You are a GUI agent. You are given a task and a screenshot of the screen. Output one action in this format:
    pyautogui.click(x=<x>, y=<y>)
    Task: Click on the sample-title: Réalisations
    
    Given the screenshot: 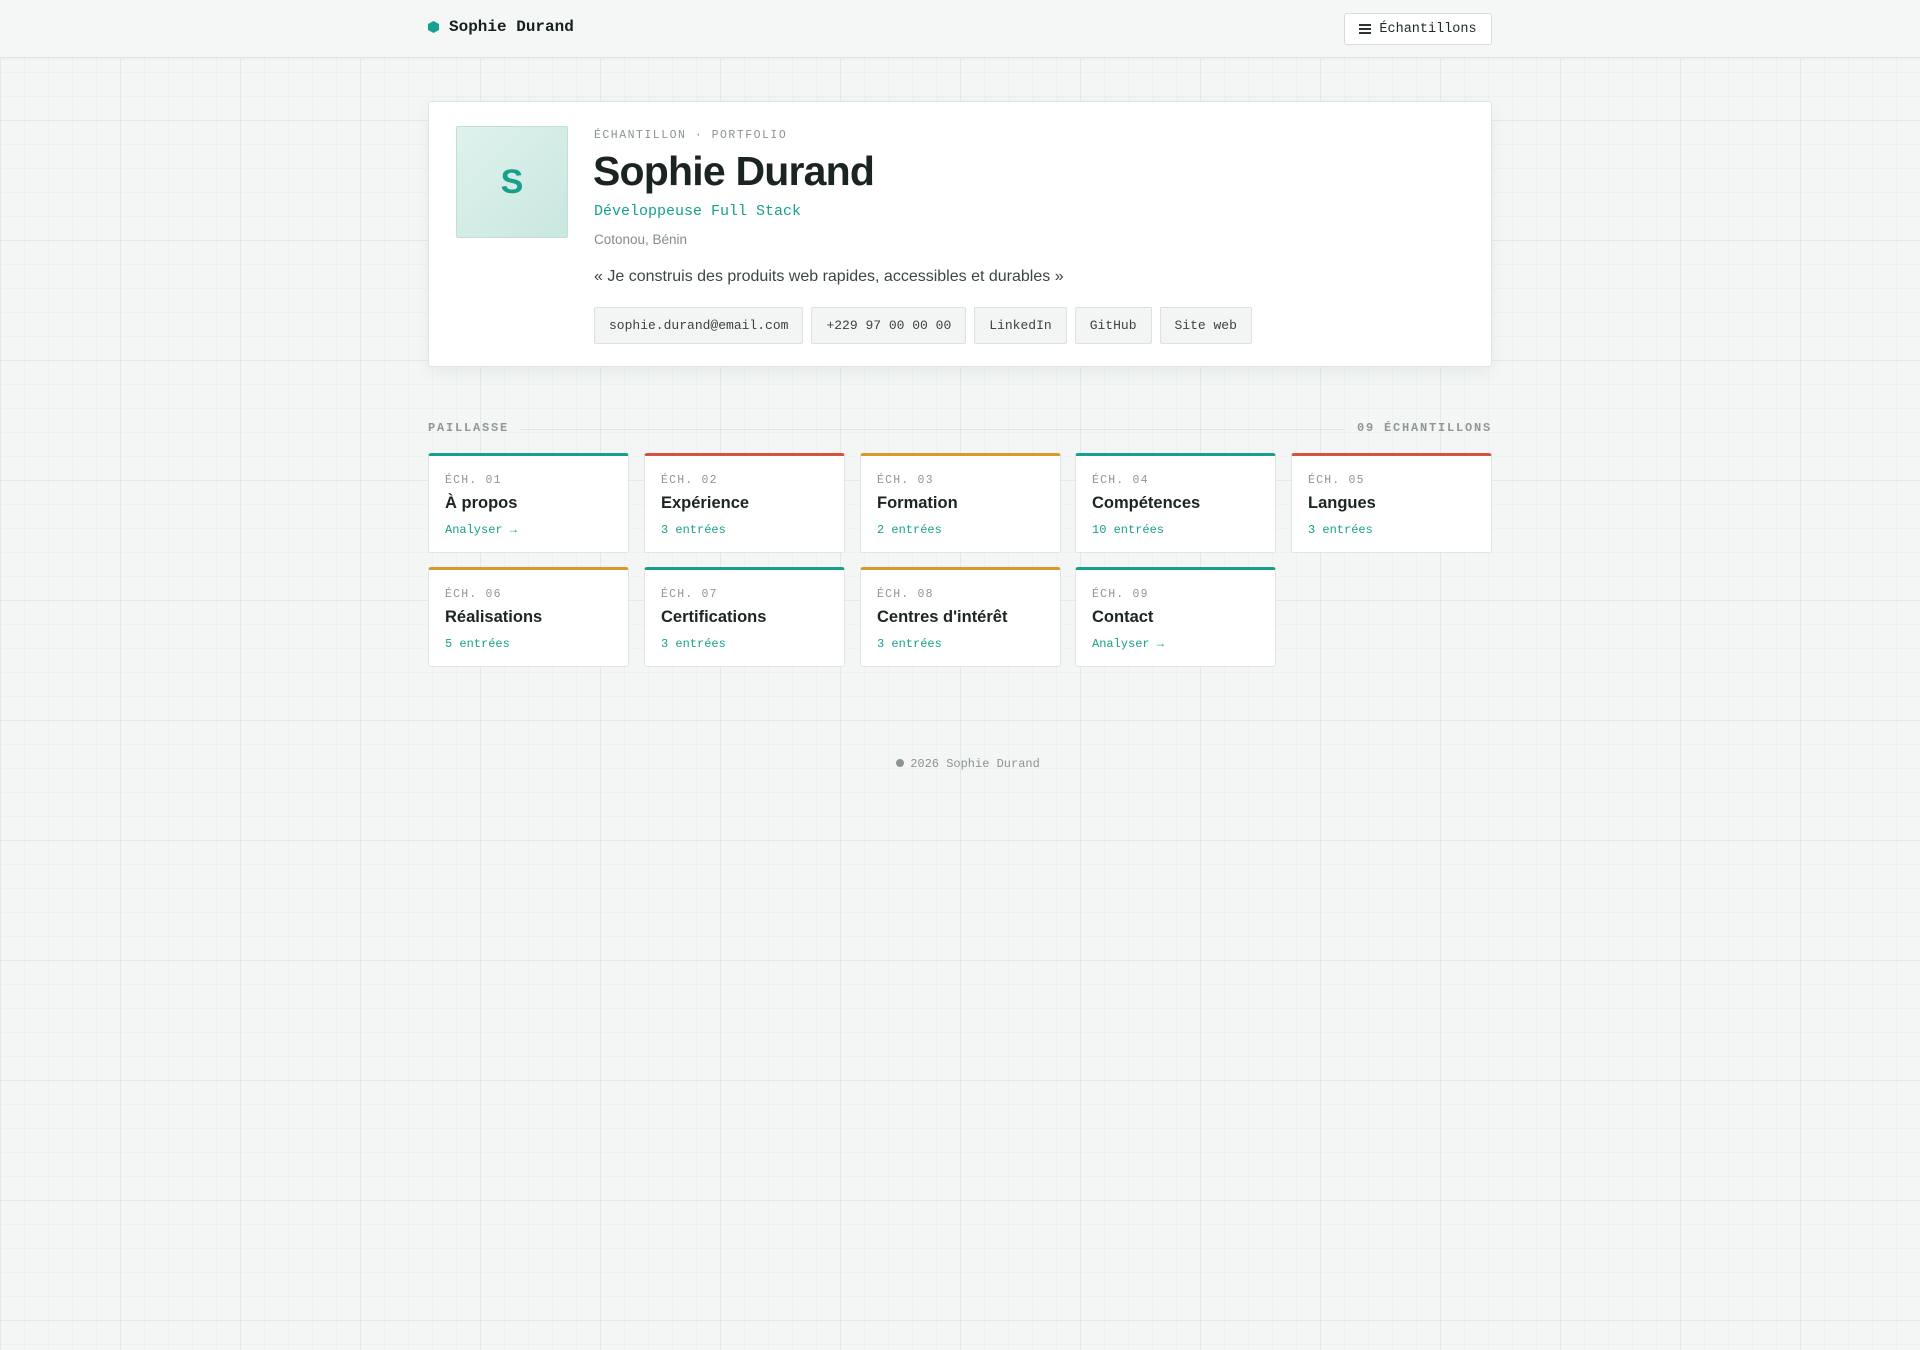 What is the action you would take?
    pyautogui.click(x=494, y=617)
    